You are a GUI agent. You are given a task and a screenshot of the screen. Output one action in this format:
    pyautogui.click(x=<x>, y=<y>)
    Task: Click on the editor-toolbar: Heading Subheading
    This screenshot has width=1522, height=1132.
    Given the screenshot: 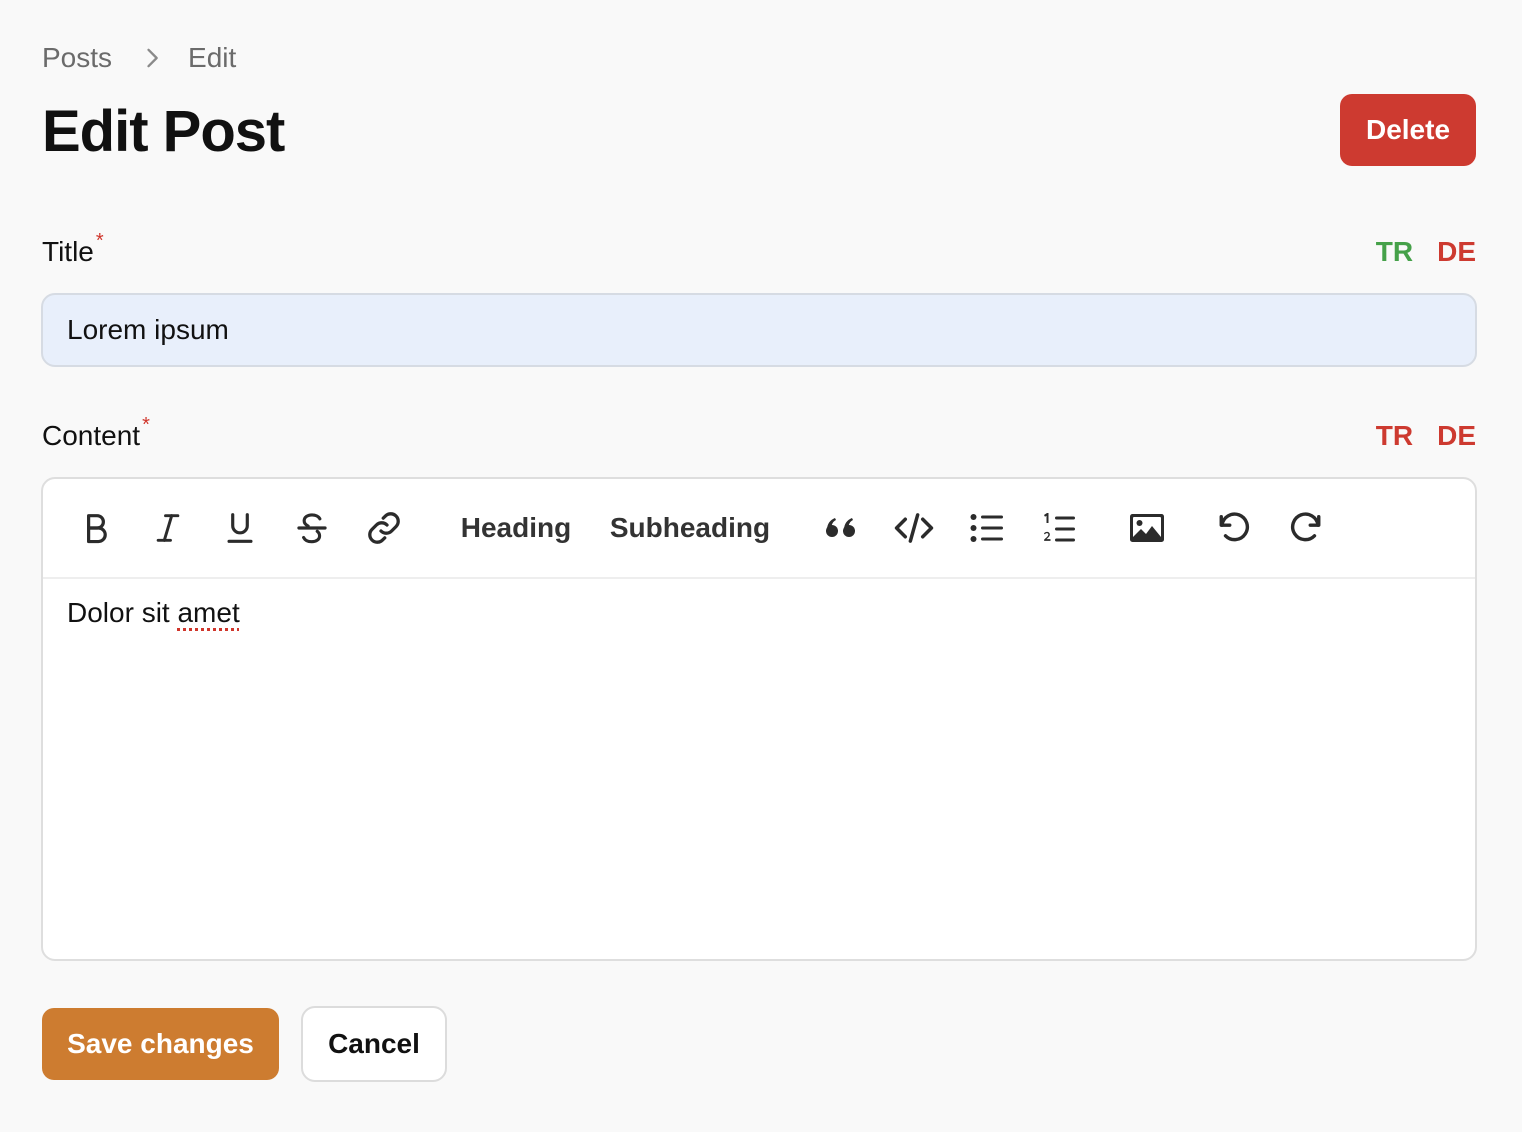 What is the action you would take?
    pyautogui.click(x=759, y=529)
    